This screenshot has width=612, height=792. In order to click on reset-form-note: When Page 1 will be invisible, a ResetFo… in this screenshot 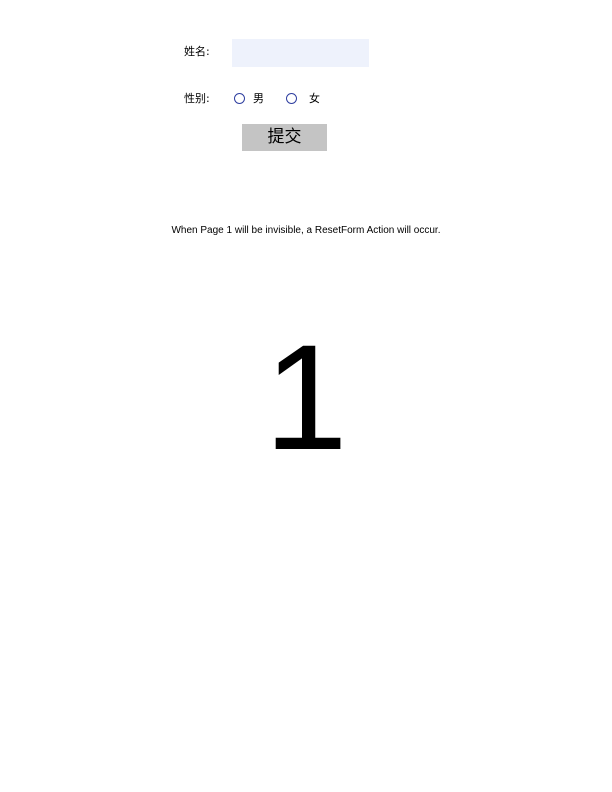, I will do `click(306, 230)`.